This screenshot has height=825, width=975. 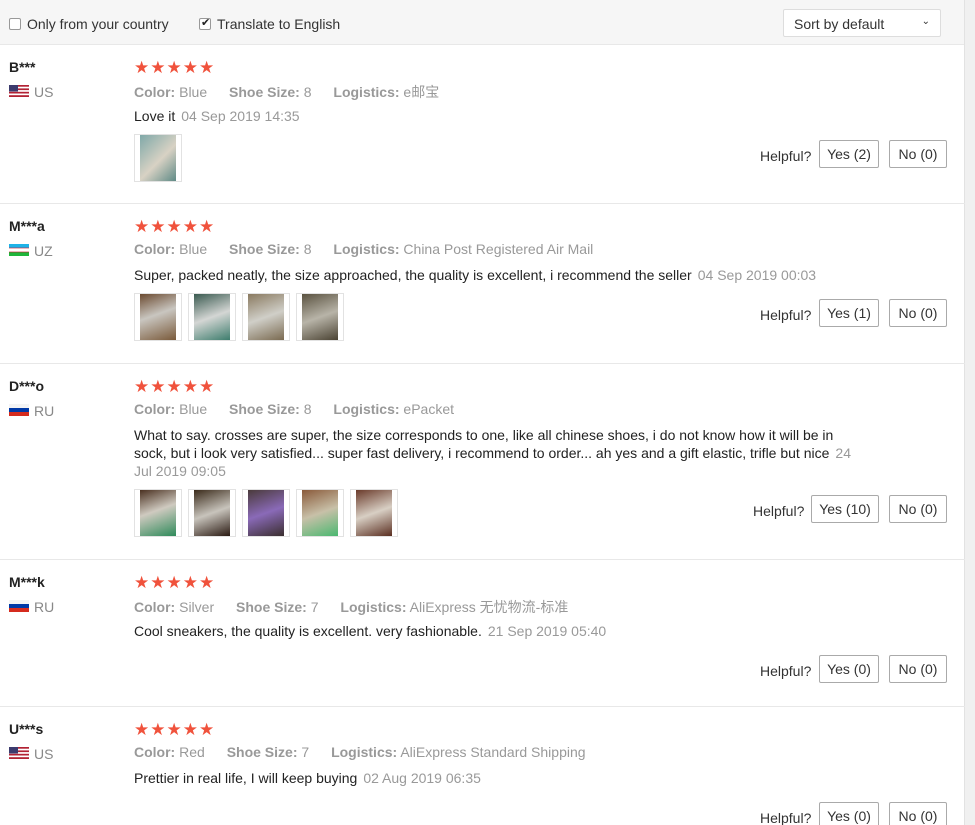 What do you see at coordinates (22, 67) in the screenshot?
I see `reviewer-name: B***` at bounding box center [22, 67].